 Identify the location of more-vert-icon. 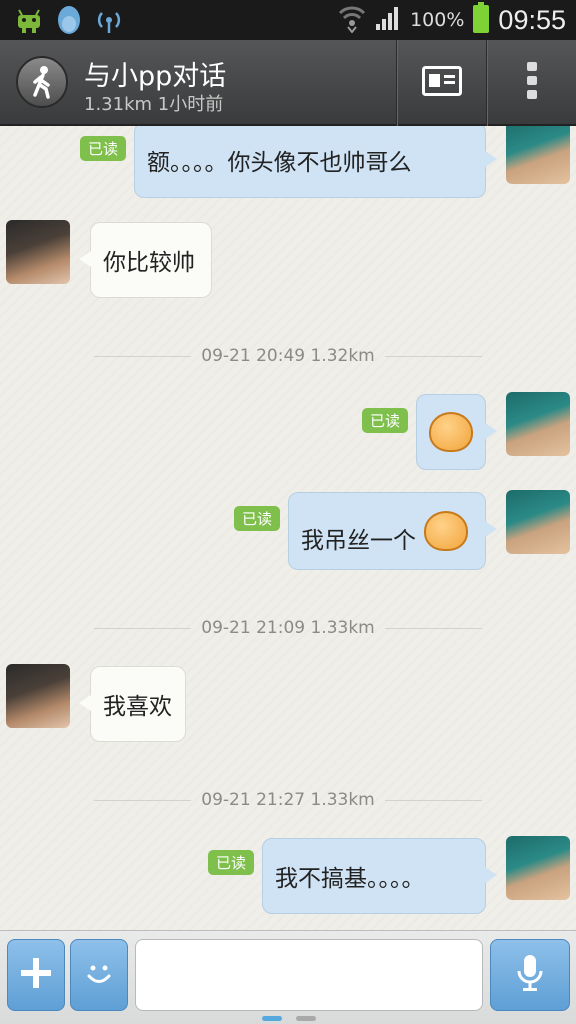
(532, 83).